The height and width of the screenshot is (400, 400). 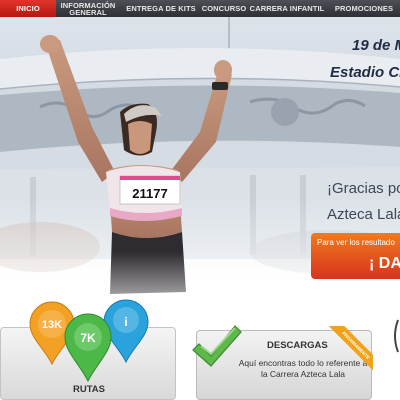 I want to click on 13k-pin-label: 13K, so click(x=52, y=325).